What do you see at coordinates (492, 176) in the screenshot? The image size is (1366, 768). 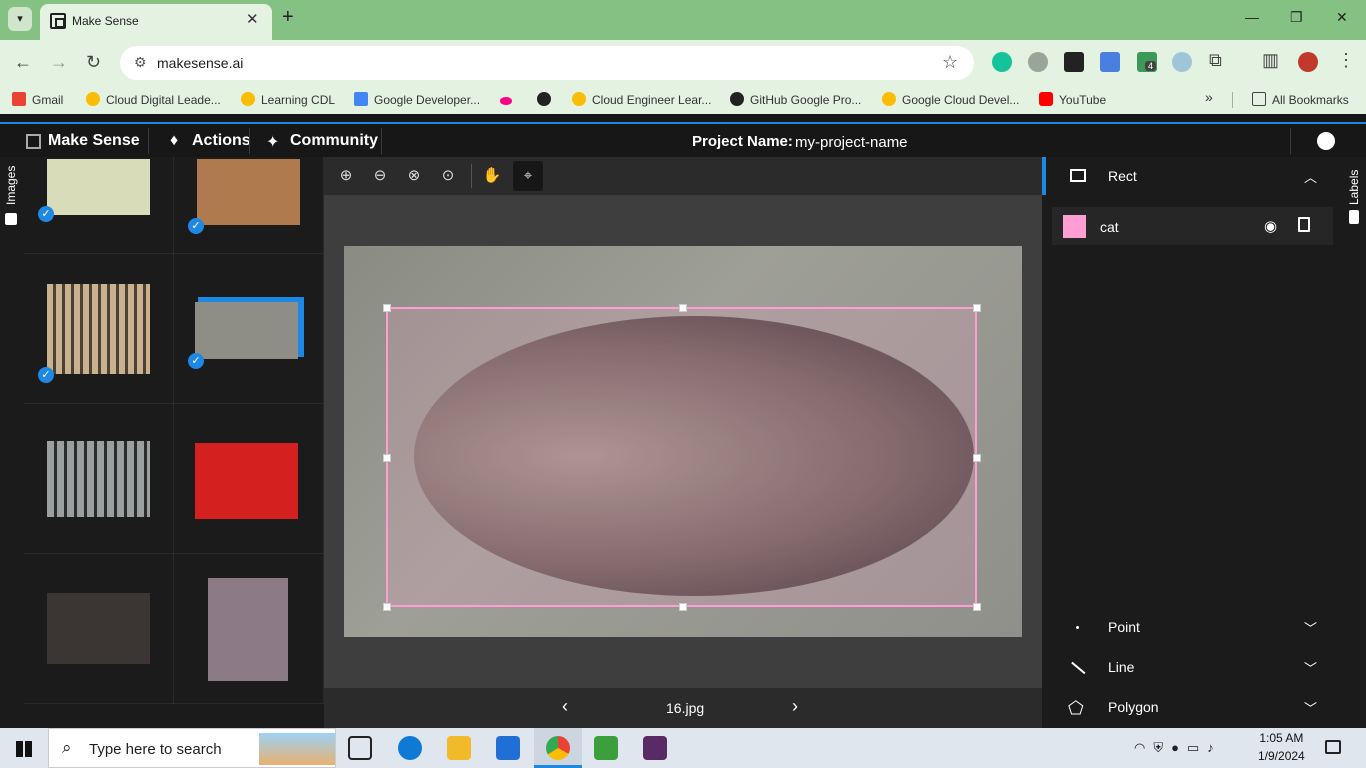 I see `pan-hand-icon: ✋` at bounding box center [492, 176].